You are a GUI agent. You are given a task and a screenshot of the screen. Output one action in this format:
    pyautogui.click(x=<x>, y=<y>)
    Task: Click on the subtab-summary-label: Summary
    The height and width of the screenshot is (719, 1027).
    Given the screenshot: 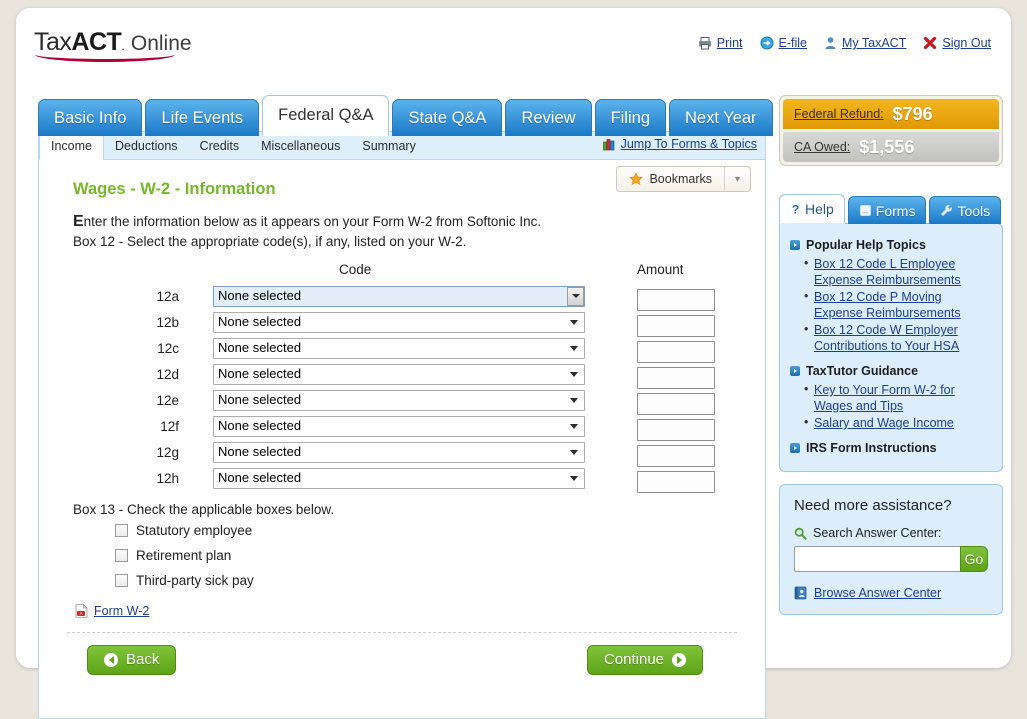 What is the action you would take?
    pyautogui.click(x=389, y=146)
    